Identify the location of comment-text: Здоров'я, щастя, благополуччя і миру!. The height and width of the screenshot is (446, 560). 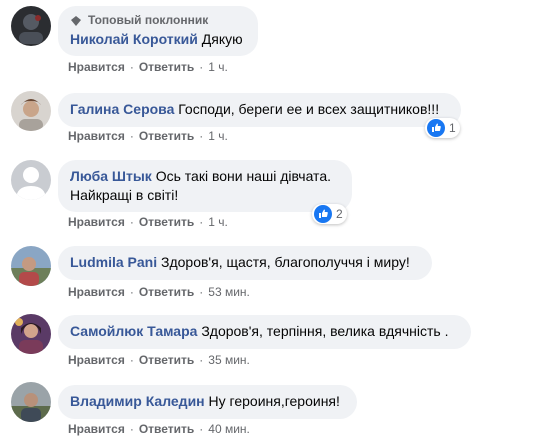
(285, 262).